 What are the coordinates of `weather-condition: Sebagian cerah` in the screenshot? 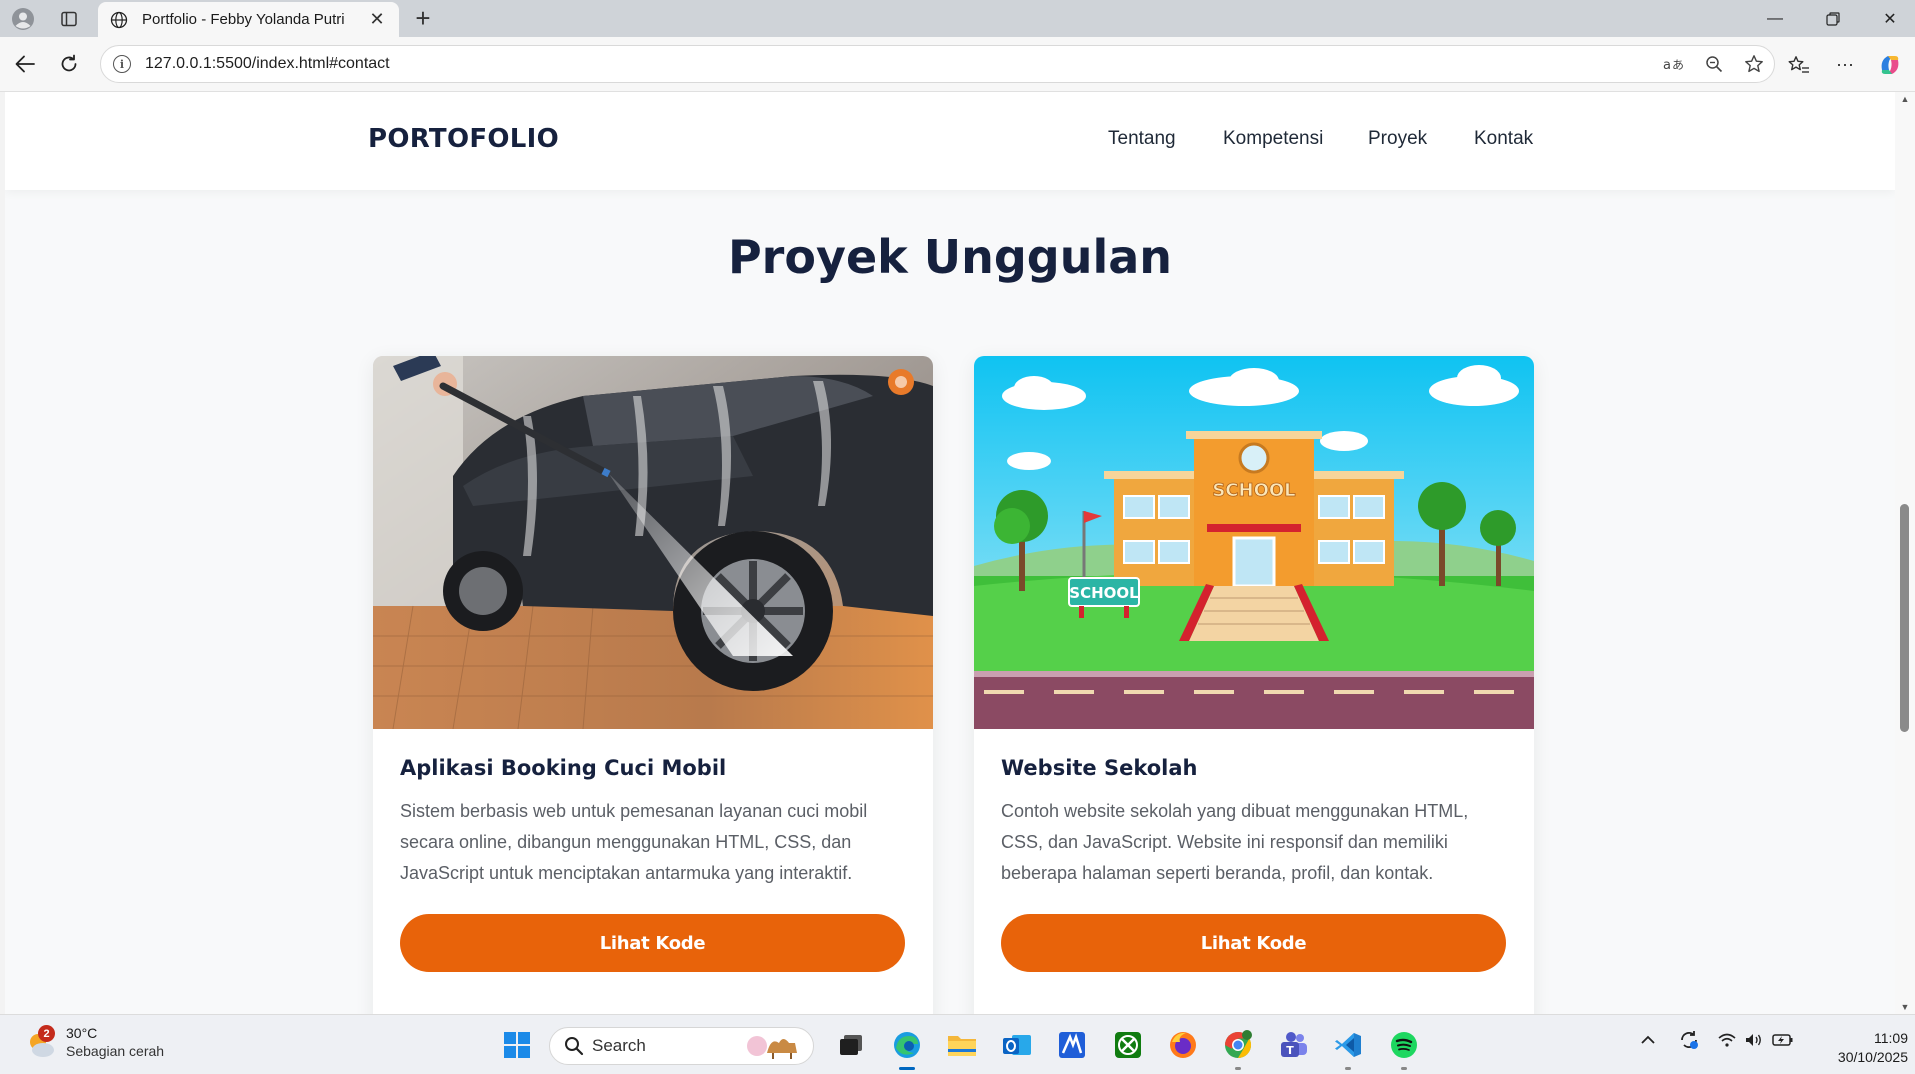 It's located at (115, 1051).